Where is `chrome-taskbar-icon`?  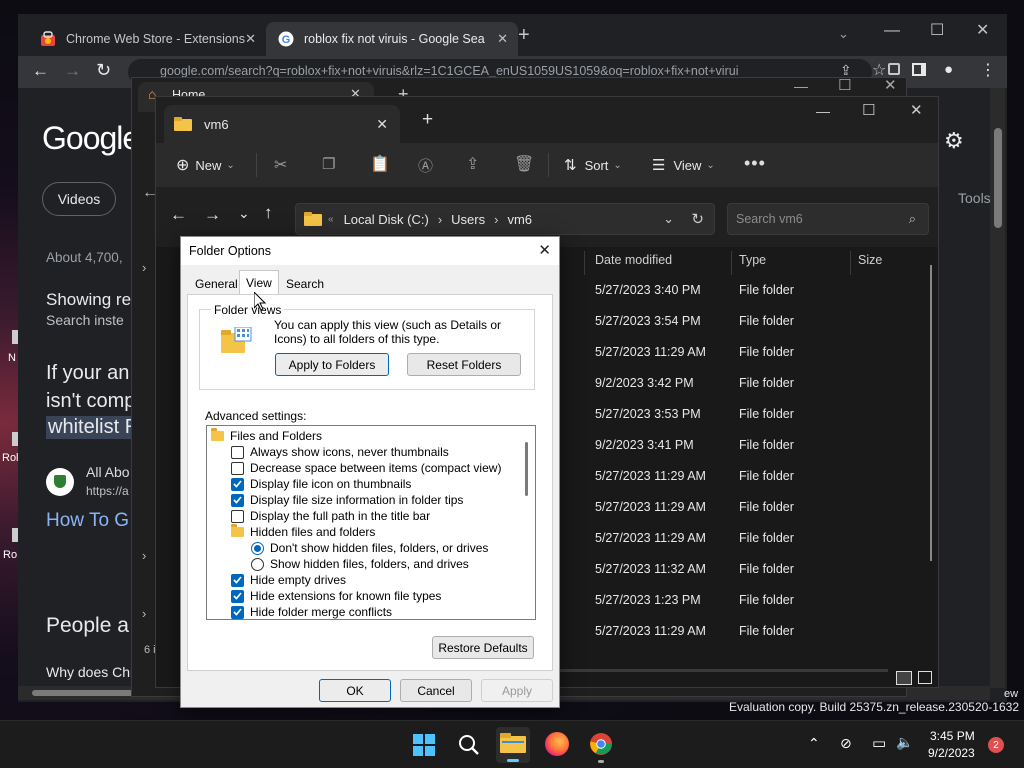
chrome-taskbar-icon is located at coordinates (601, 747).